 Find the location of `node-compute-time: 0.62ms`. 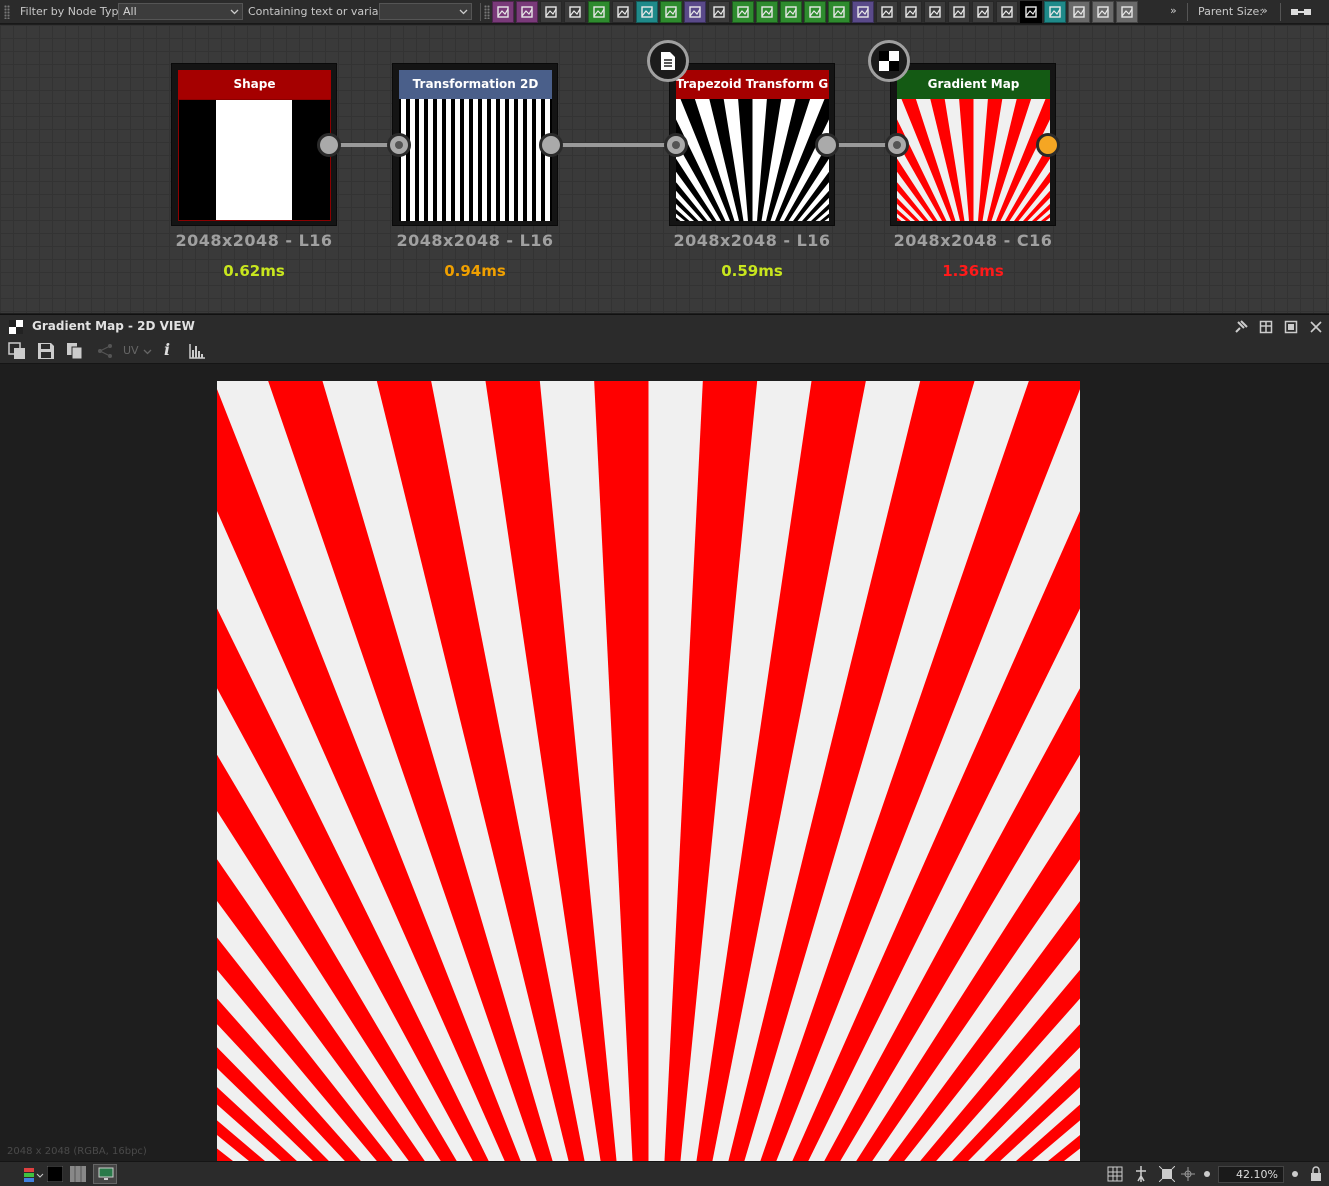

node-compute-time: 0.62ms is located at coordinates (254, 271).